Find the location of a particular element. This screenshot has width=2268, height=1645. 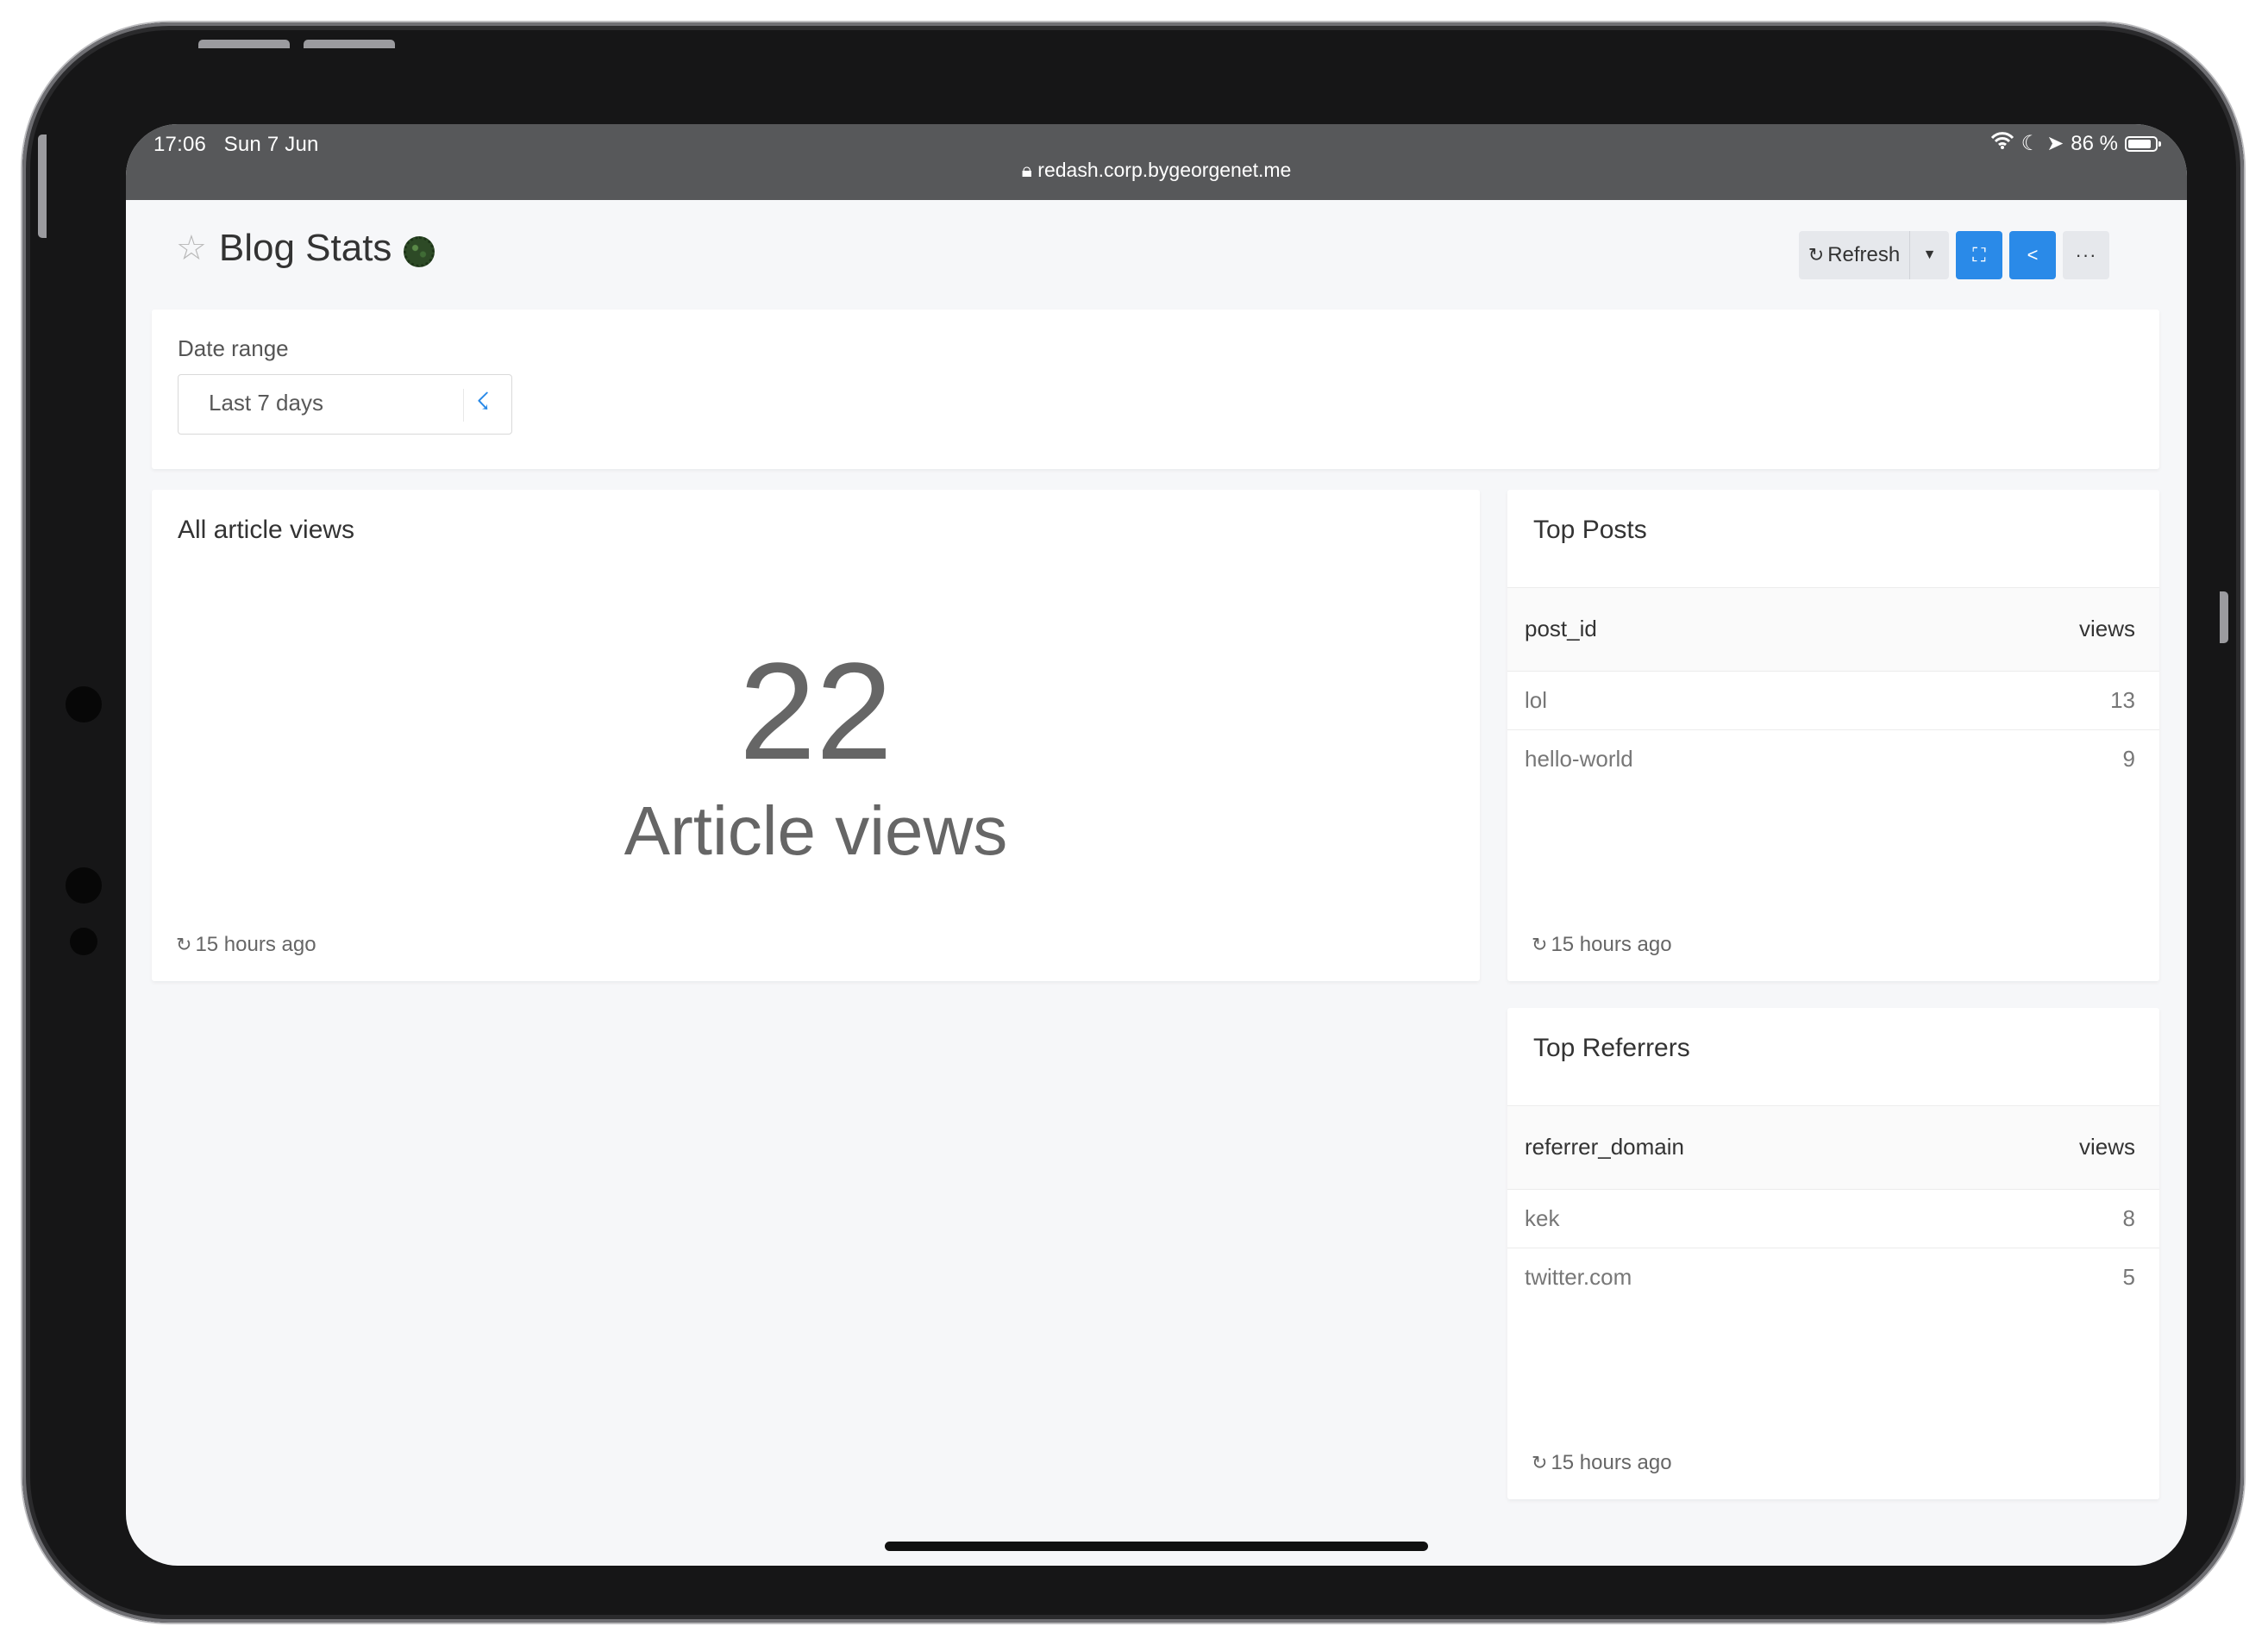

refresh-schedule-dropdown: ▼ is located at coordinates (1929, 255).